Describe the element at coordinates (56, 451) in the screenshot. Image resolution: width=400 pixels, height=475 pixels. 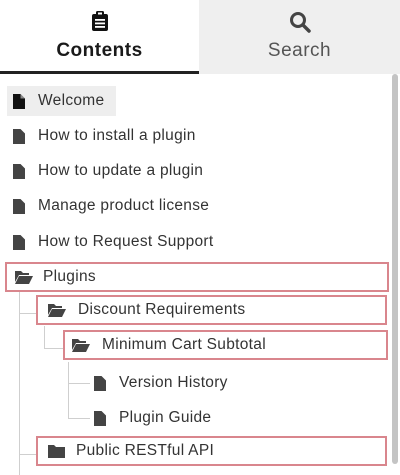
I see `folder-icon` at that location.